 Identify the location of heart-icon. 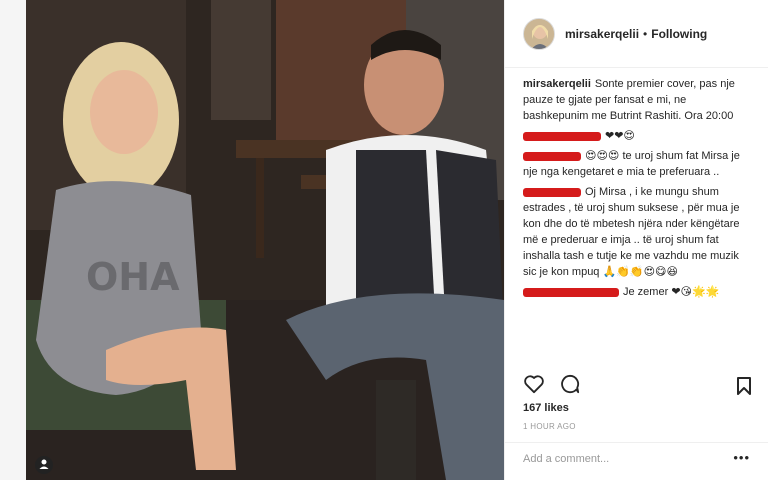
(534, 386).